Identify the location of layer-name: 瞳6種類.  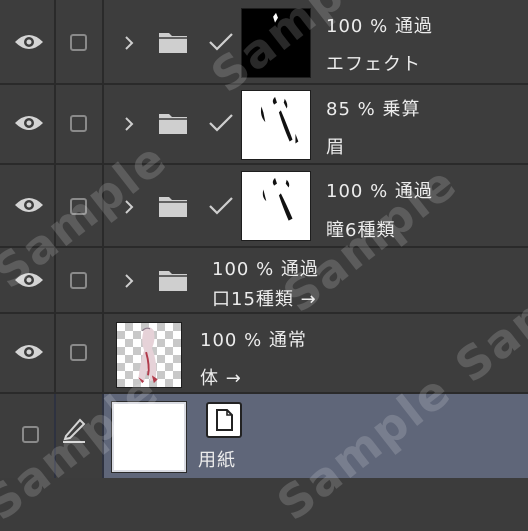
(361, 230).